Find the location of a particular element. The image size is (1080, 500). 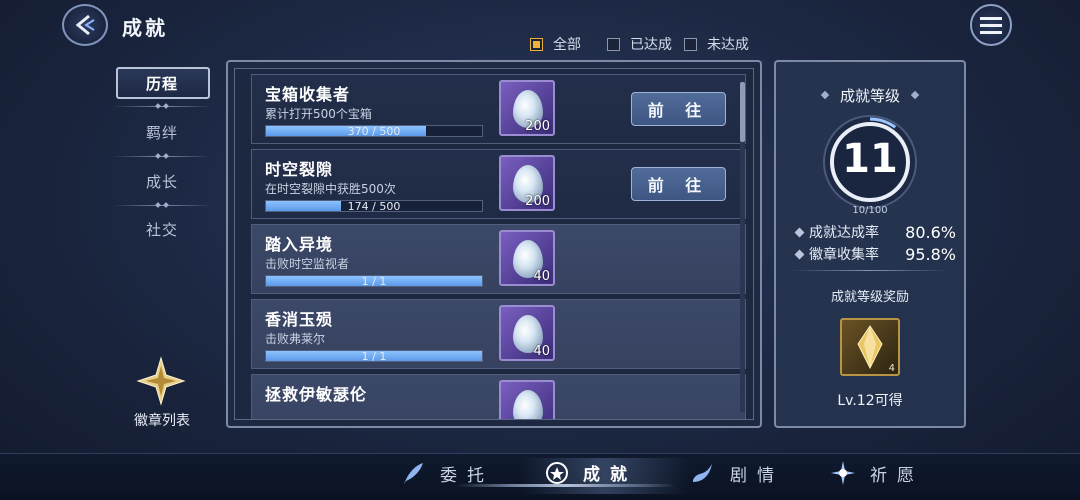

badge-rate-value: 95.8% is located at coordinates (930, 254).